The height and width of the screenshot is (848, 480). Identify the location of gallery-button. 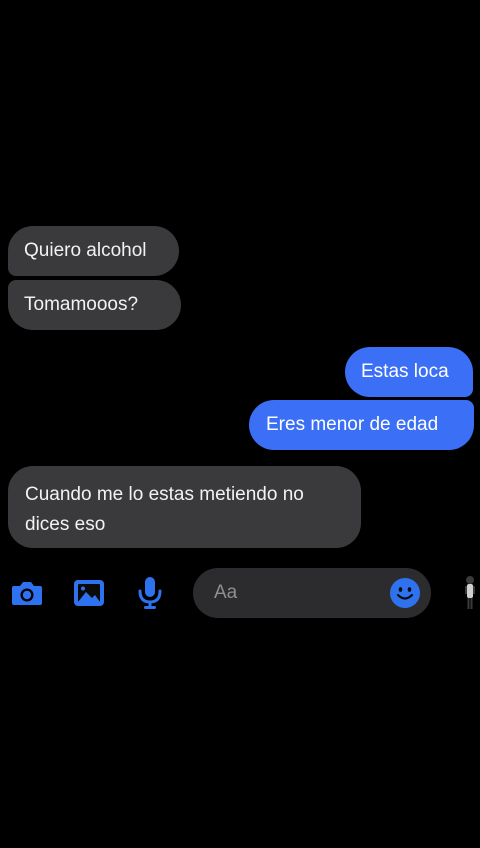
(89, 593).